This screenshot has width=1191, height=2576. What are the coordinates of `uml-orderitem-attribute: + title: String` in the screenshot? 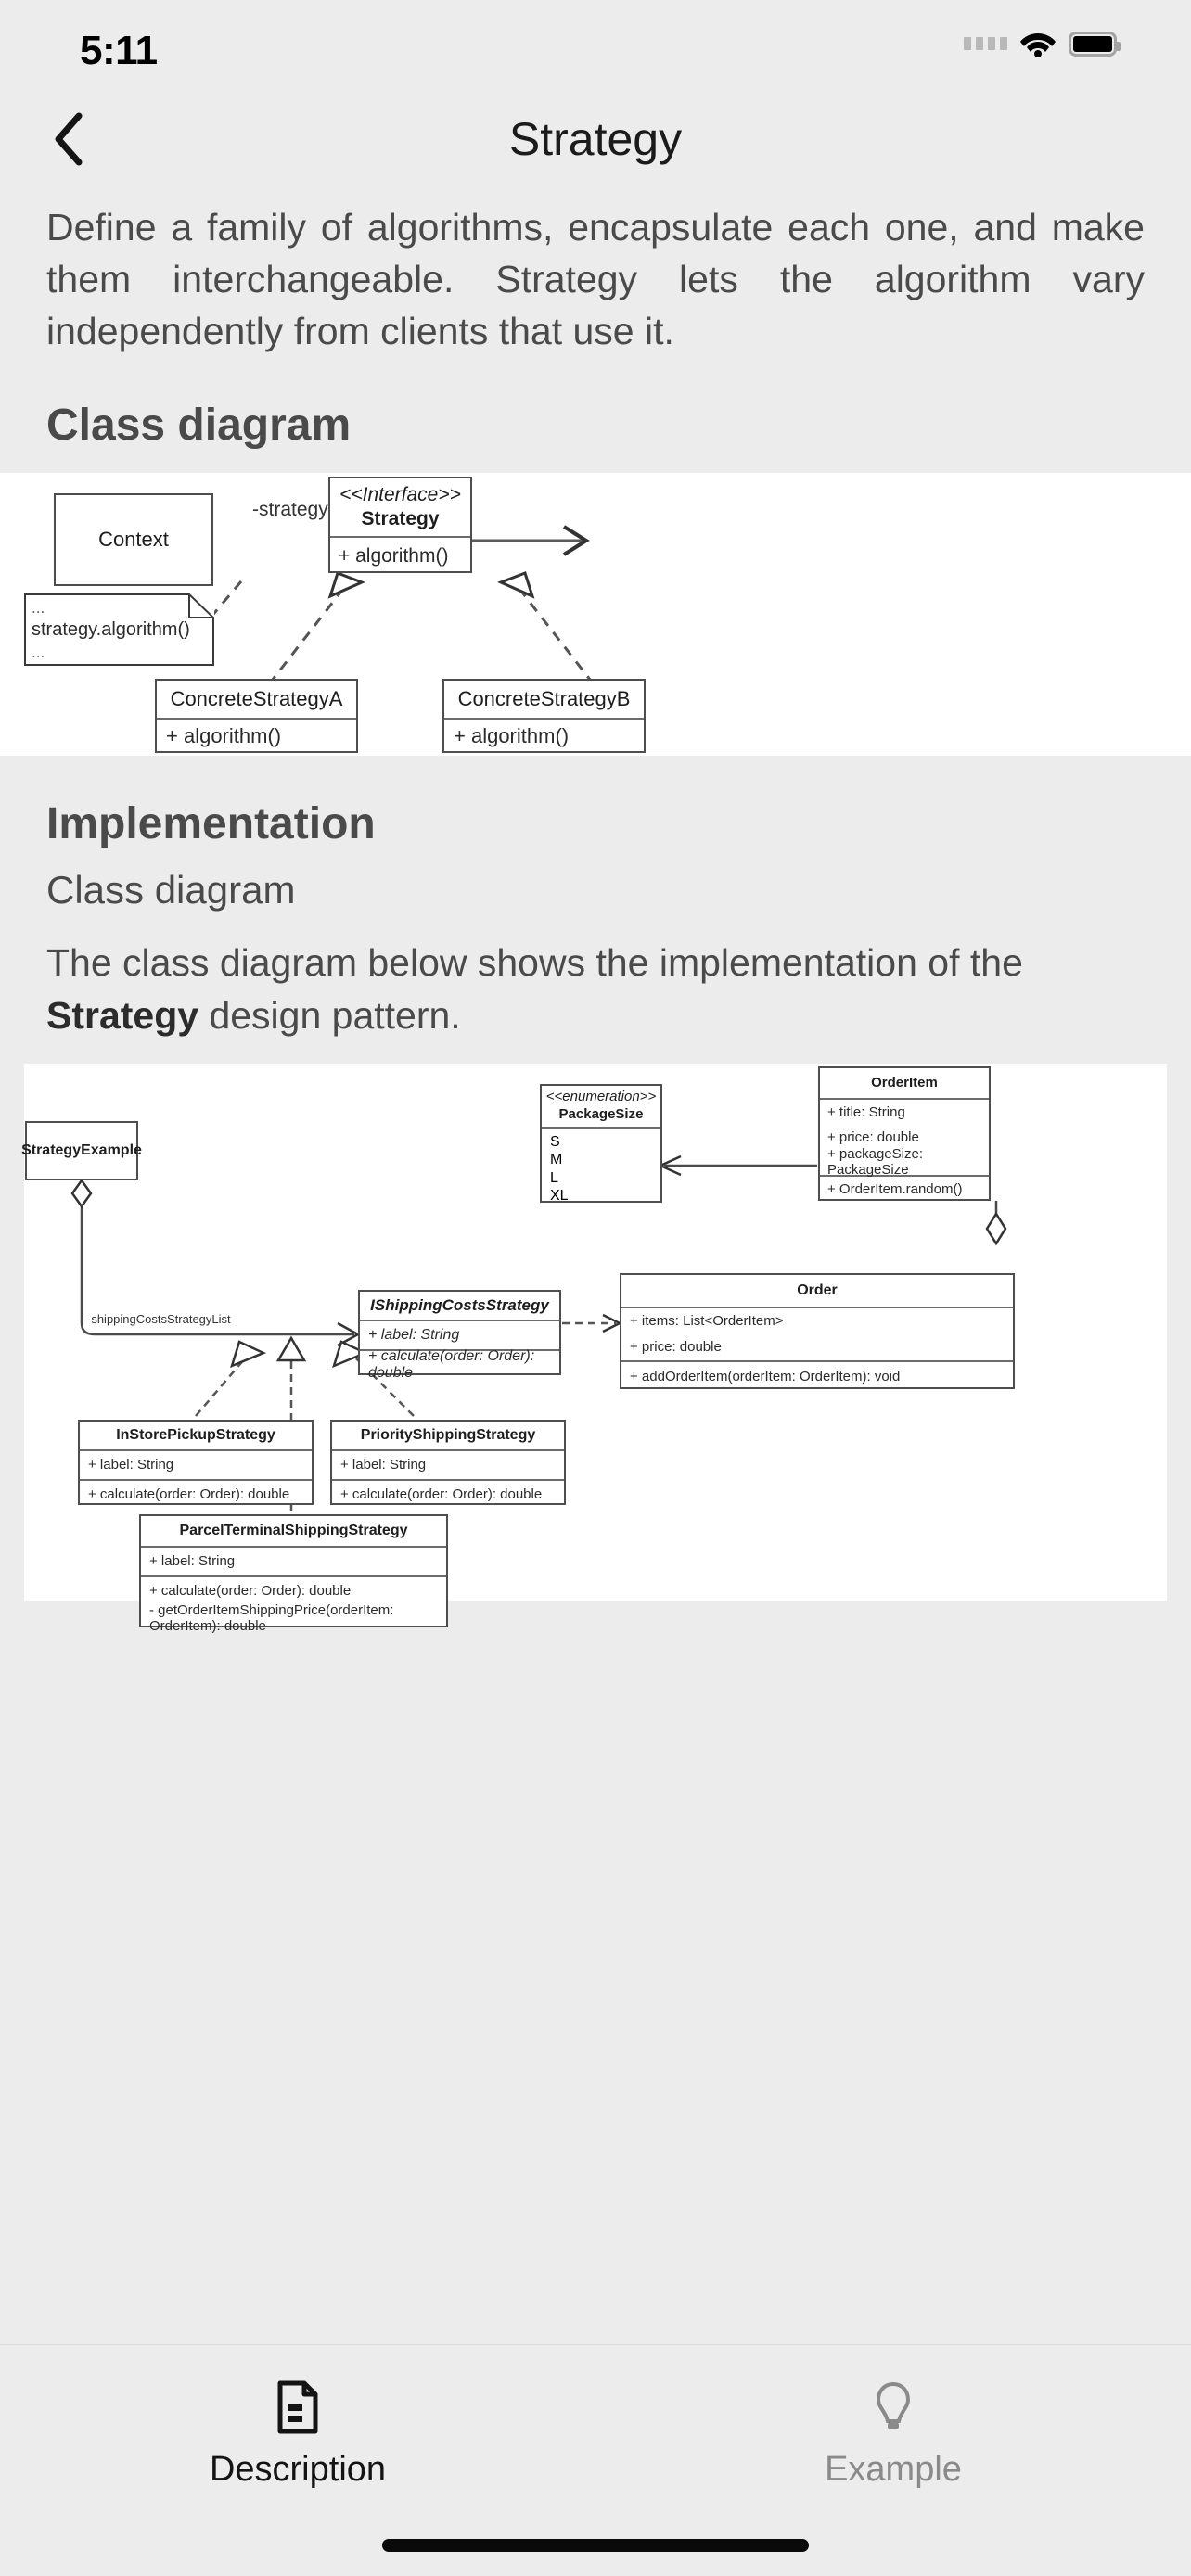 It's located at (866, 1111).